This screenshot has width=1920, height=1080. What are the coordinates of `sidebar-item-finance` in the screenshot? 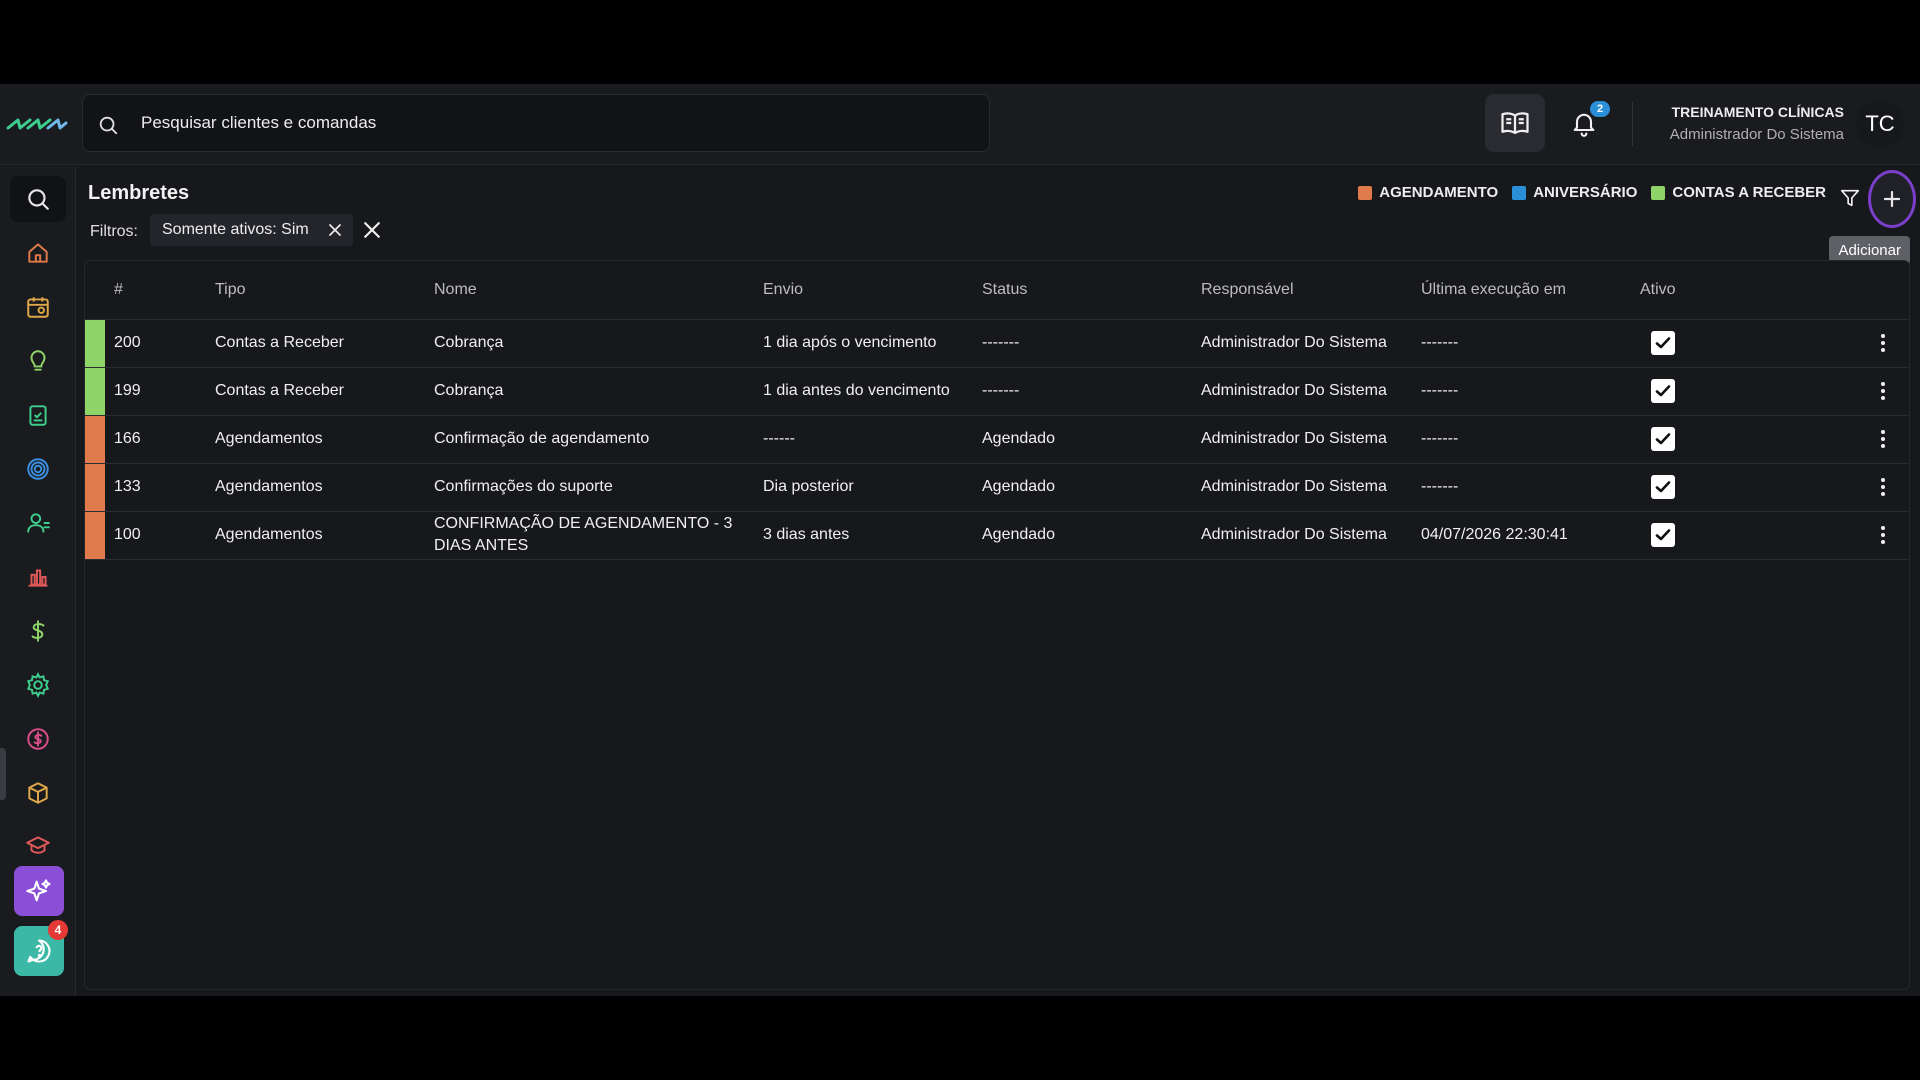 It's located at (38, 631).